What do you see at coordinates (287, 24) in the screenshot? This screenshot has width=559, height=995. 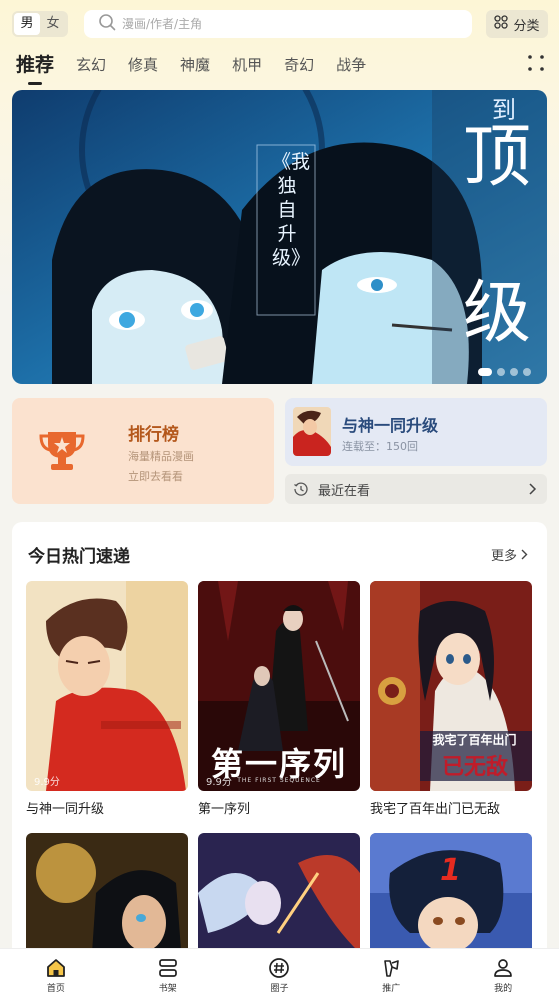 I see `search-input` at bounding box center [287, 24].